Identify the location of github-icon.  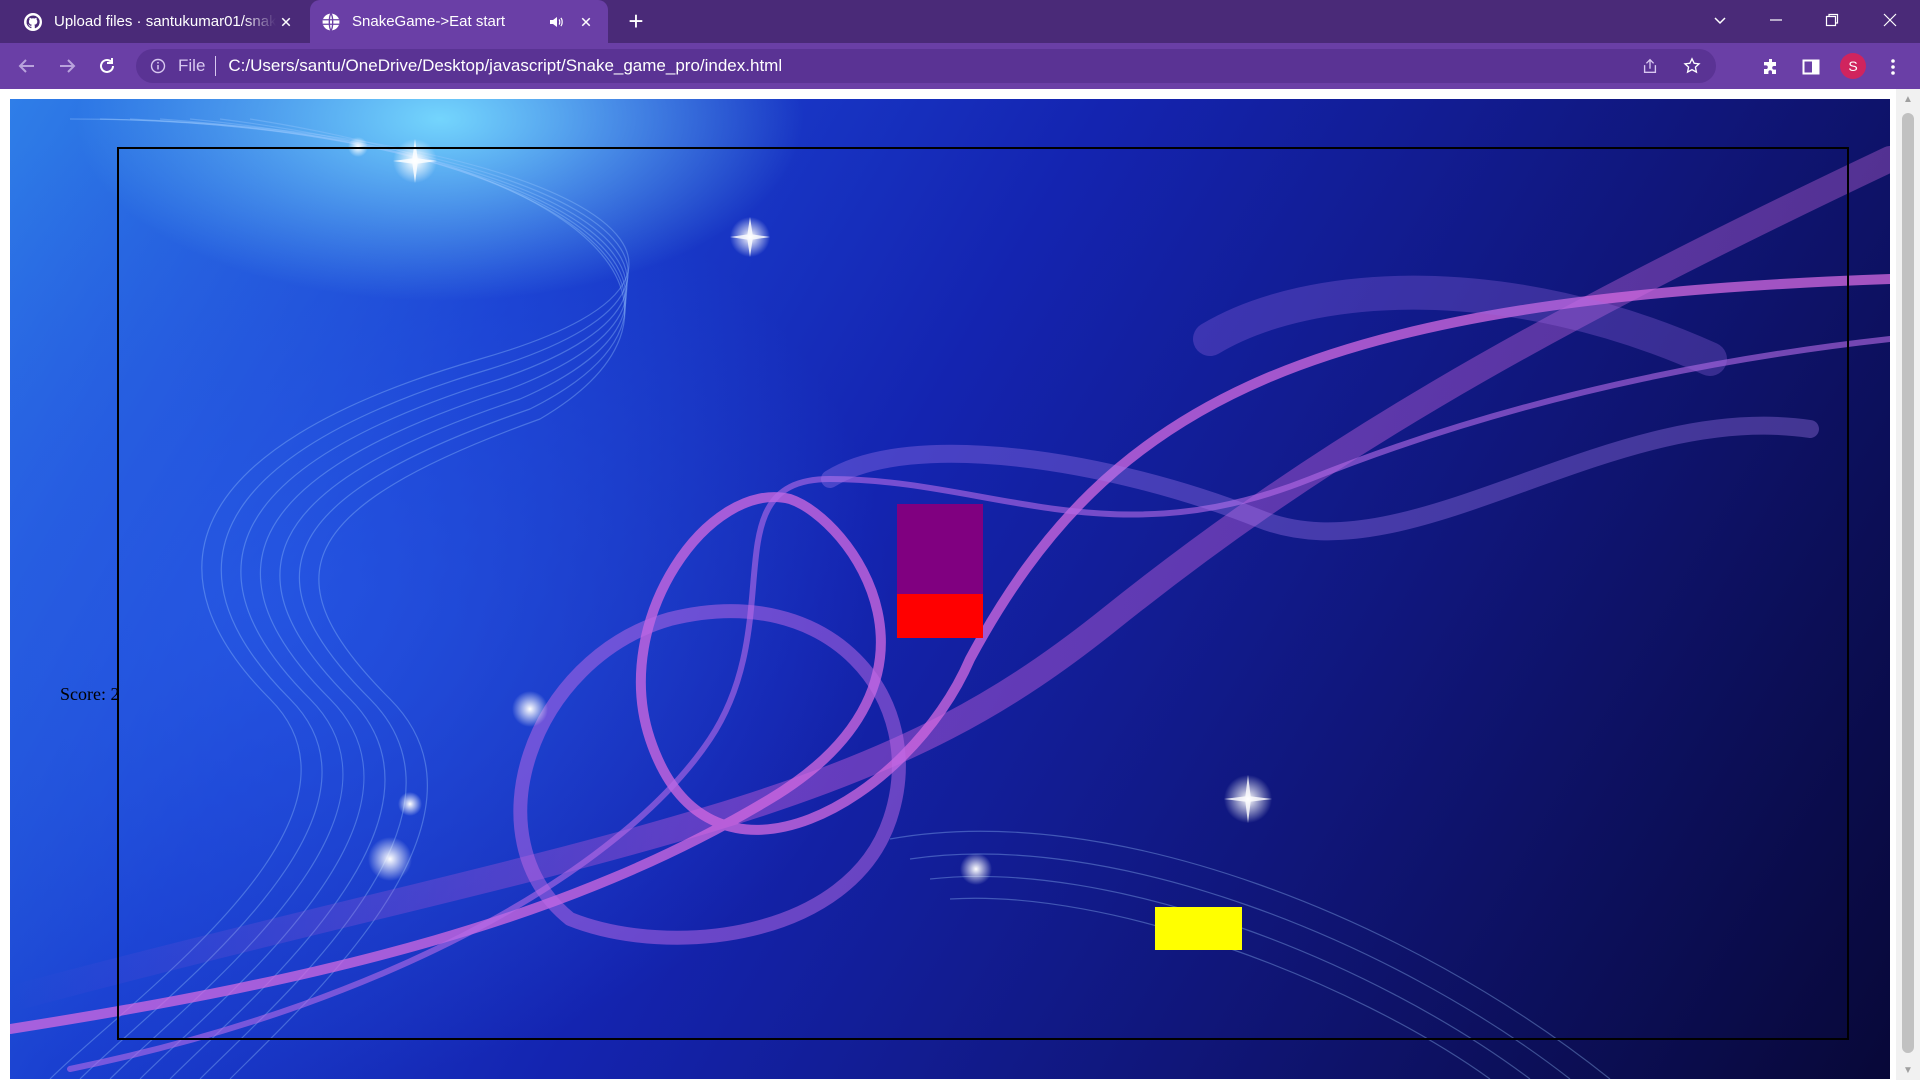
(33, 21).